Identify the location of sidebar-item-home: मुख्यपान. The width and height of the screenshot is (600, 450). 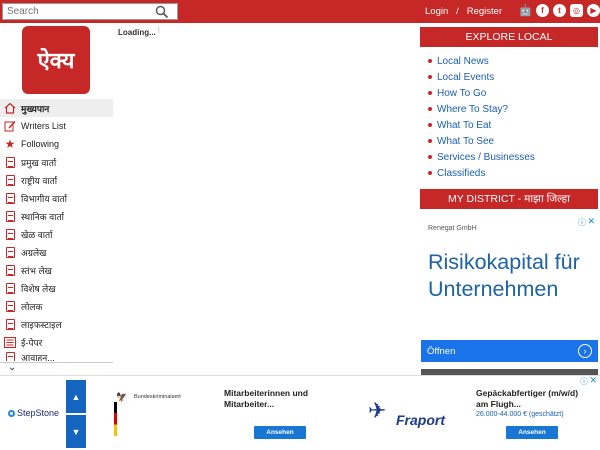
(56, 108).